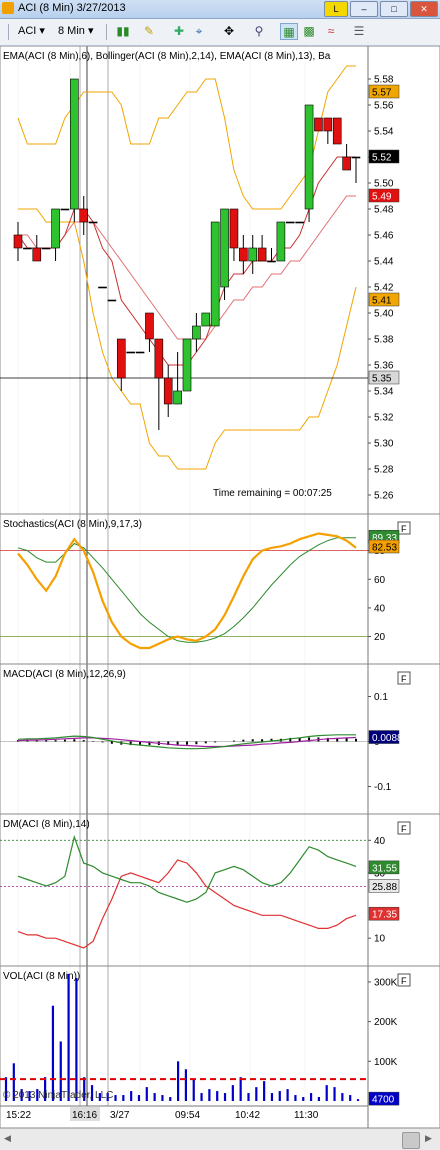 The height and width of the screenshot is (1150, 440). I want to click on chart-trader-icon: ▦, so click(289, 31).